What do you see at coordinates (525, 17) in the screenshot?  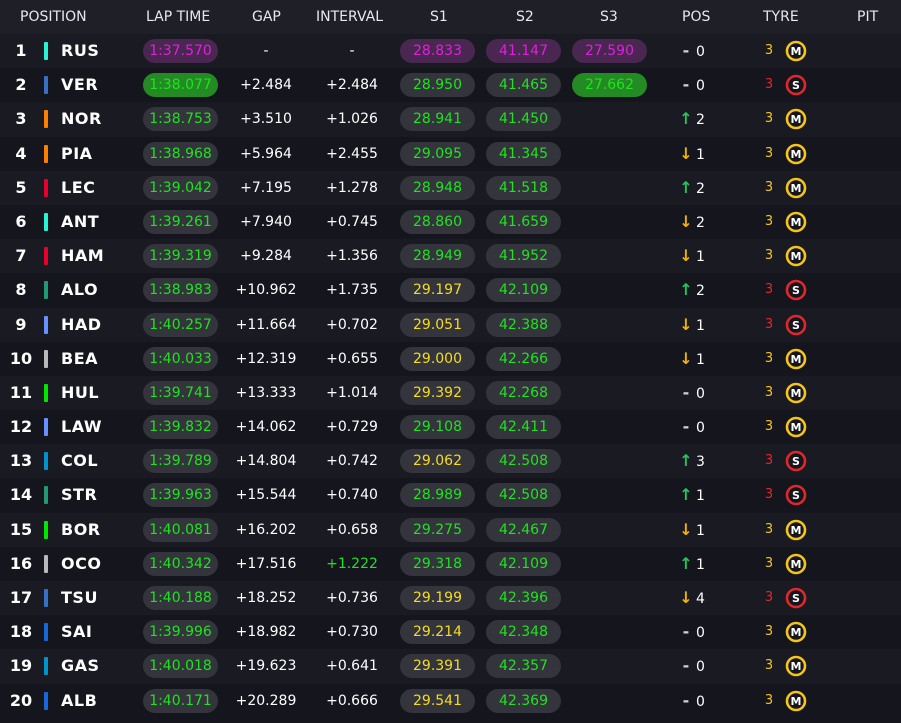 I see `header-s2: S2` at bounding box center [525, 17].